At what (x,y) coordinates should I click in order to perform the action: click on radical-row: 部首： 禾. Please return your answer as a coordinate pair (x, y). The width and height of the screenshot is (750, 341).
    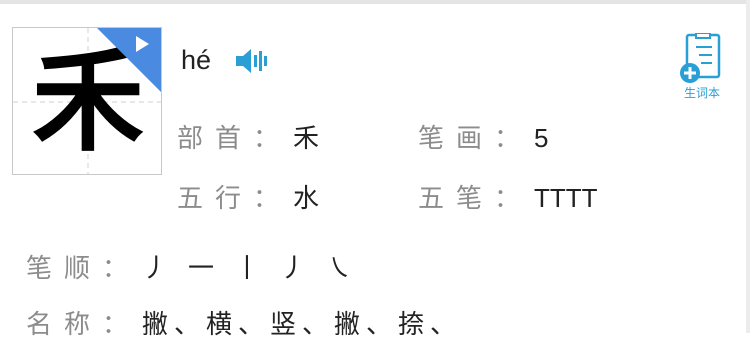
    Looking at the image, I should click on (248, 136).